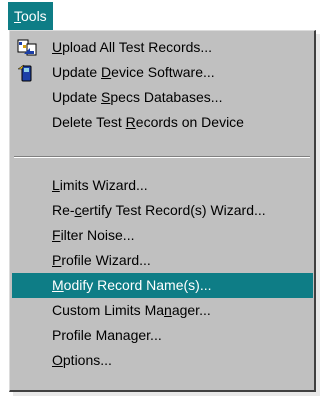 This screenshot has width=332, height=401. I want to click on tools-mnemonic: T, so click(17, 16).